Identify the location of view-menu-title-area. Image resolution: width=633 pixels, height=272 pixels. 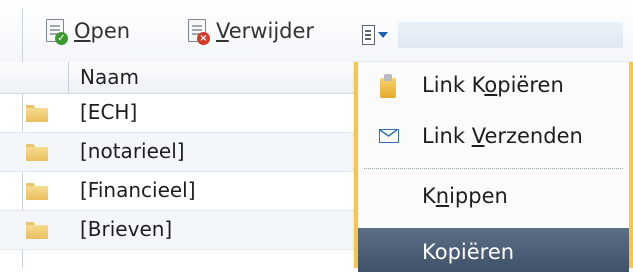
(510, 35).